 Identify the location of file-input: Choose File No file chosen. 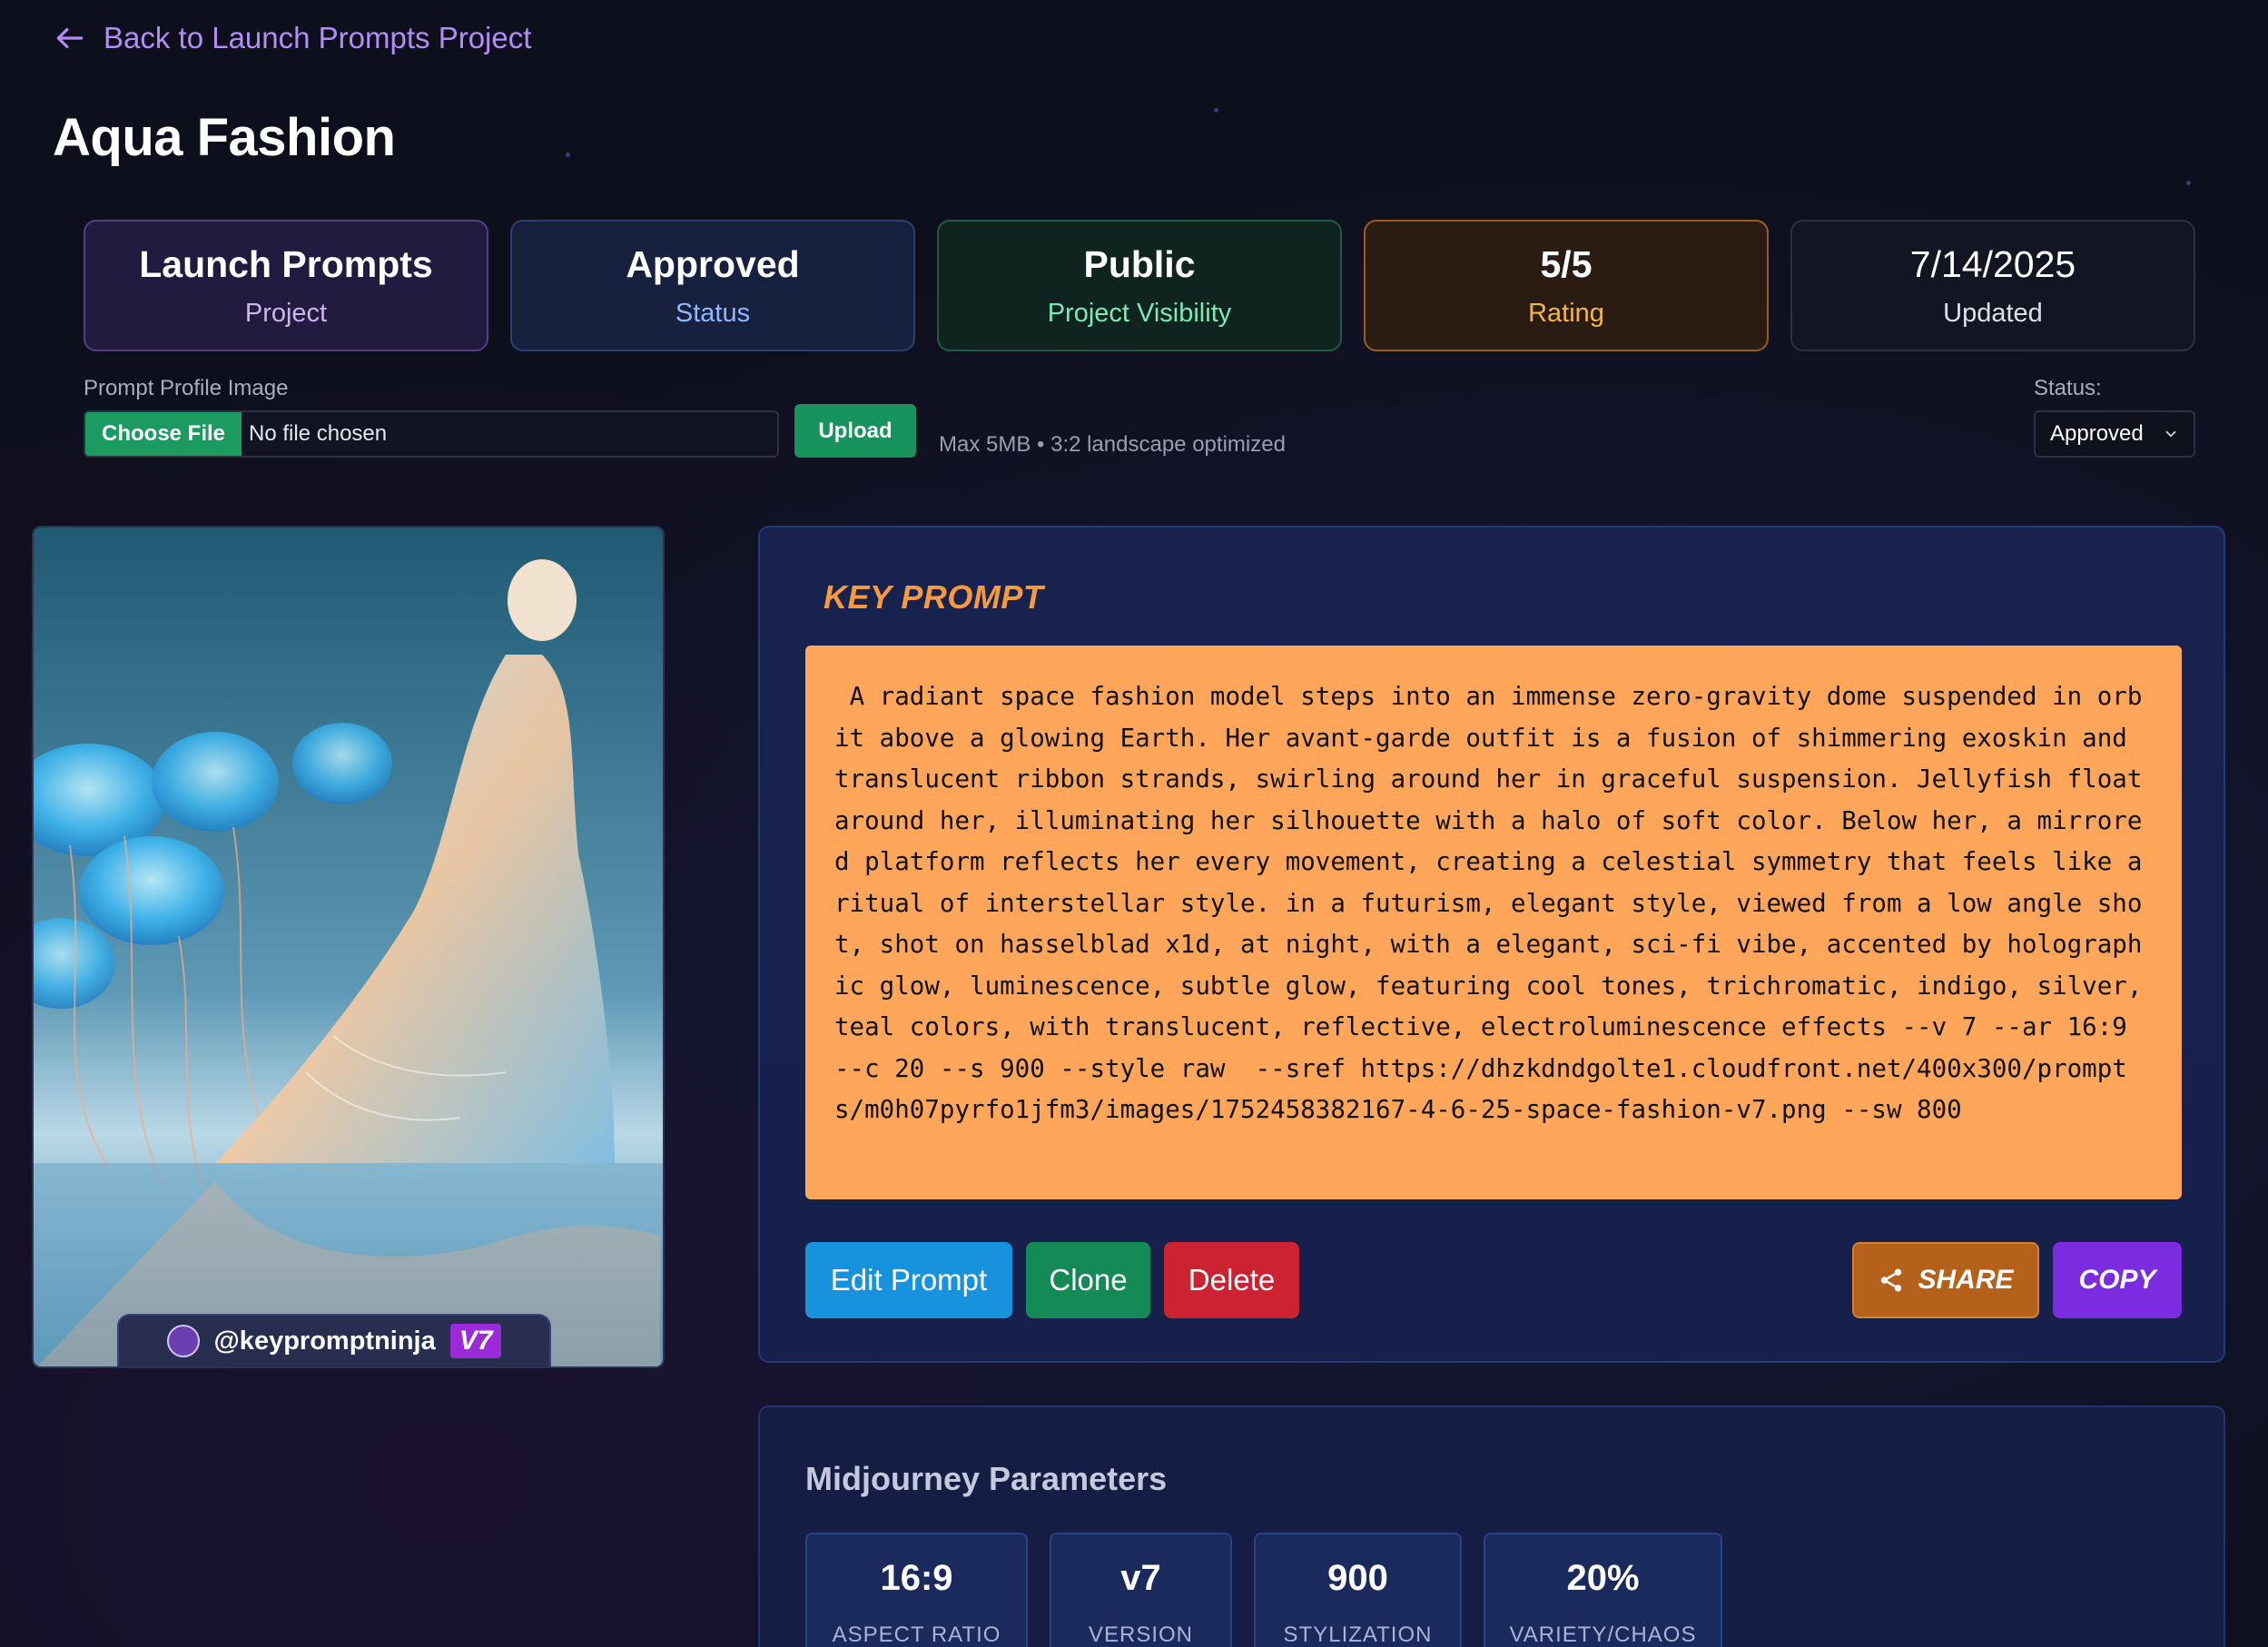
(431, 434).